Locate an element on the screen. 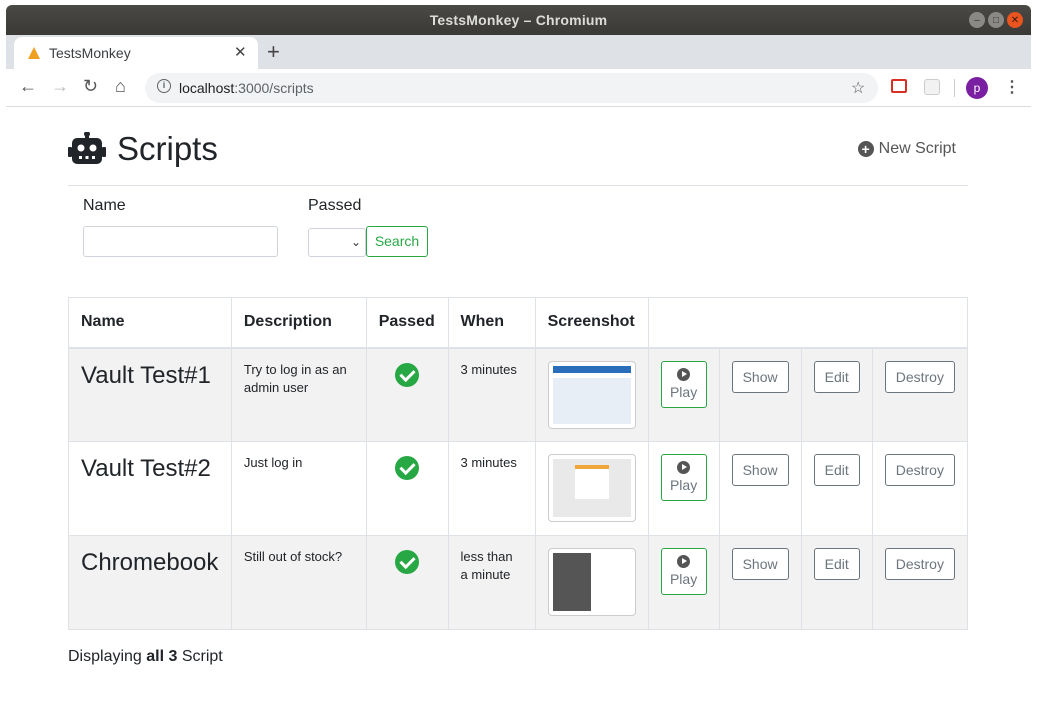 Image resolution: width=1040 pixels, height=719 pixels. passed-filter-select: ⌄ is located at coordinates (337, 242).